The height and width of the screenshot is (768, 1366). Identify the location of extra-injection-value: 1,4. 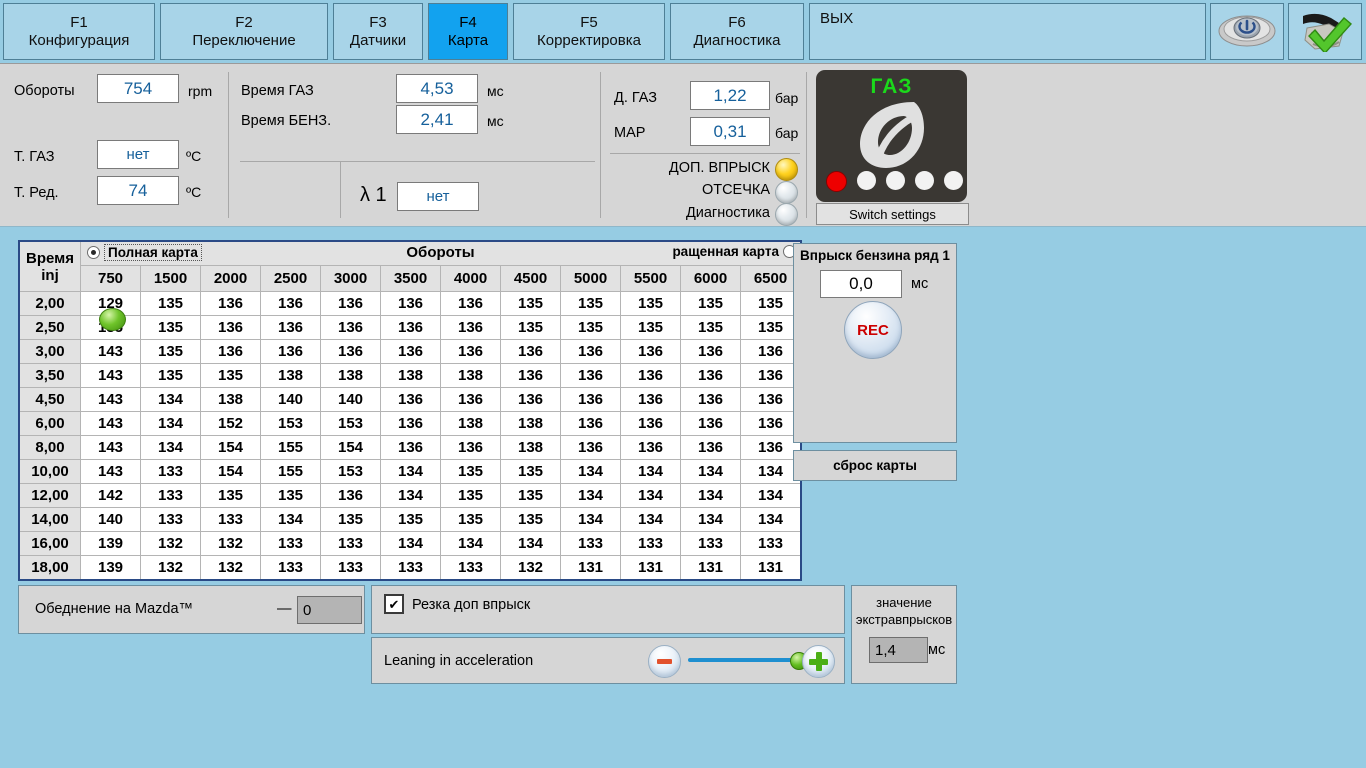
(898, 650).